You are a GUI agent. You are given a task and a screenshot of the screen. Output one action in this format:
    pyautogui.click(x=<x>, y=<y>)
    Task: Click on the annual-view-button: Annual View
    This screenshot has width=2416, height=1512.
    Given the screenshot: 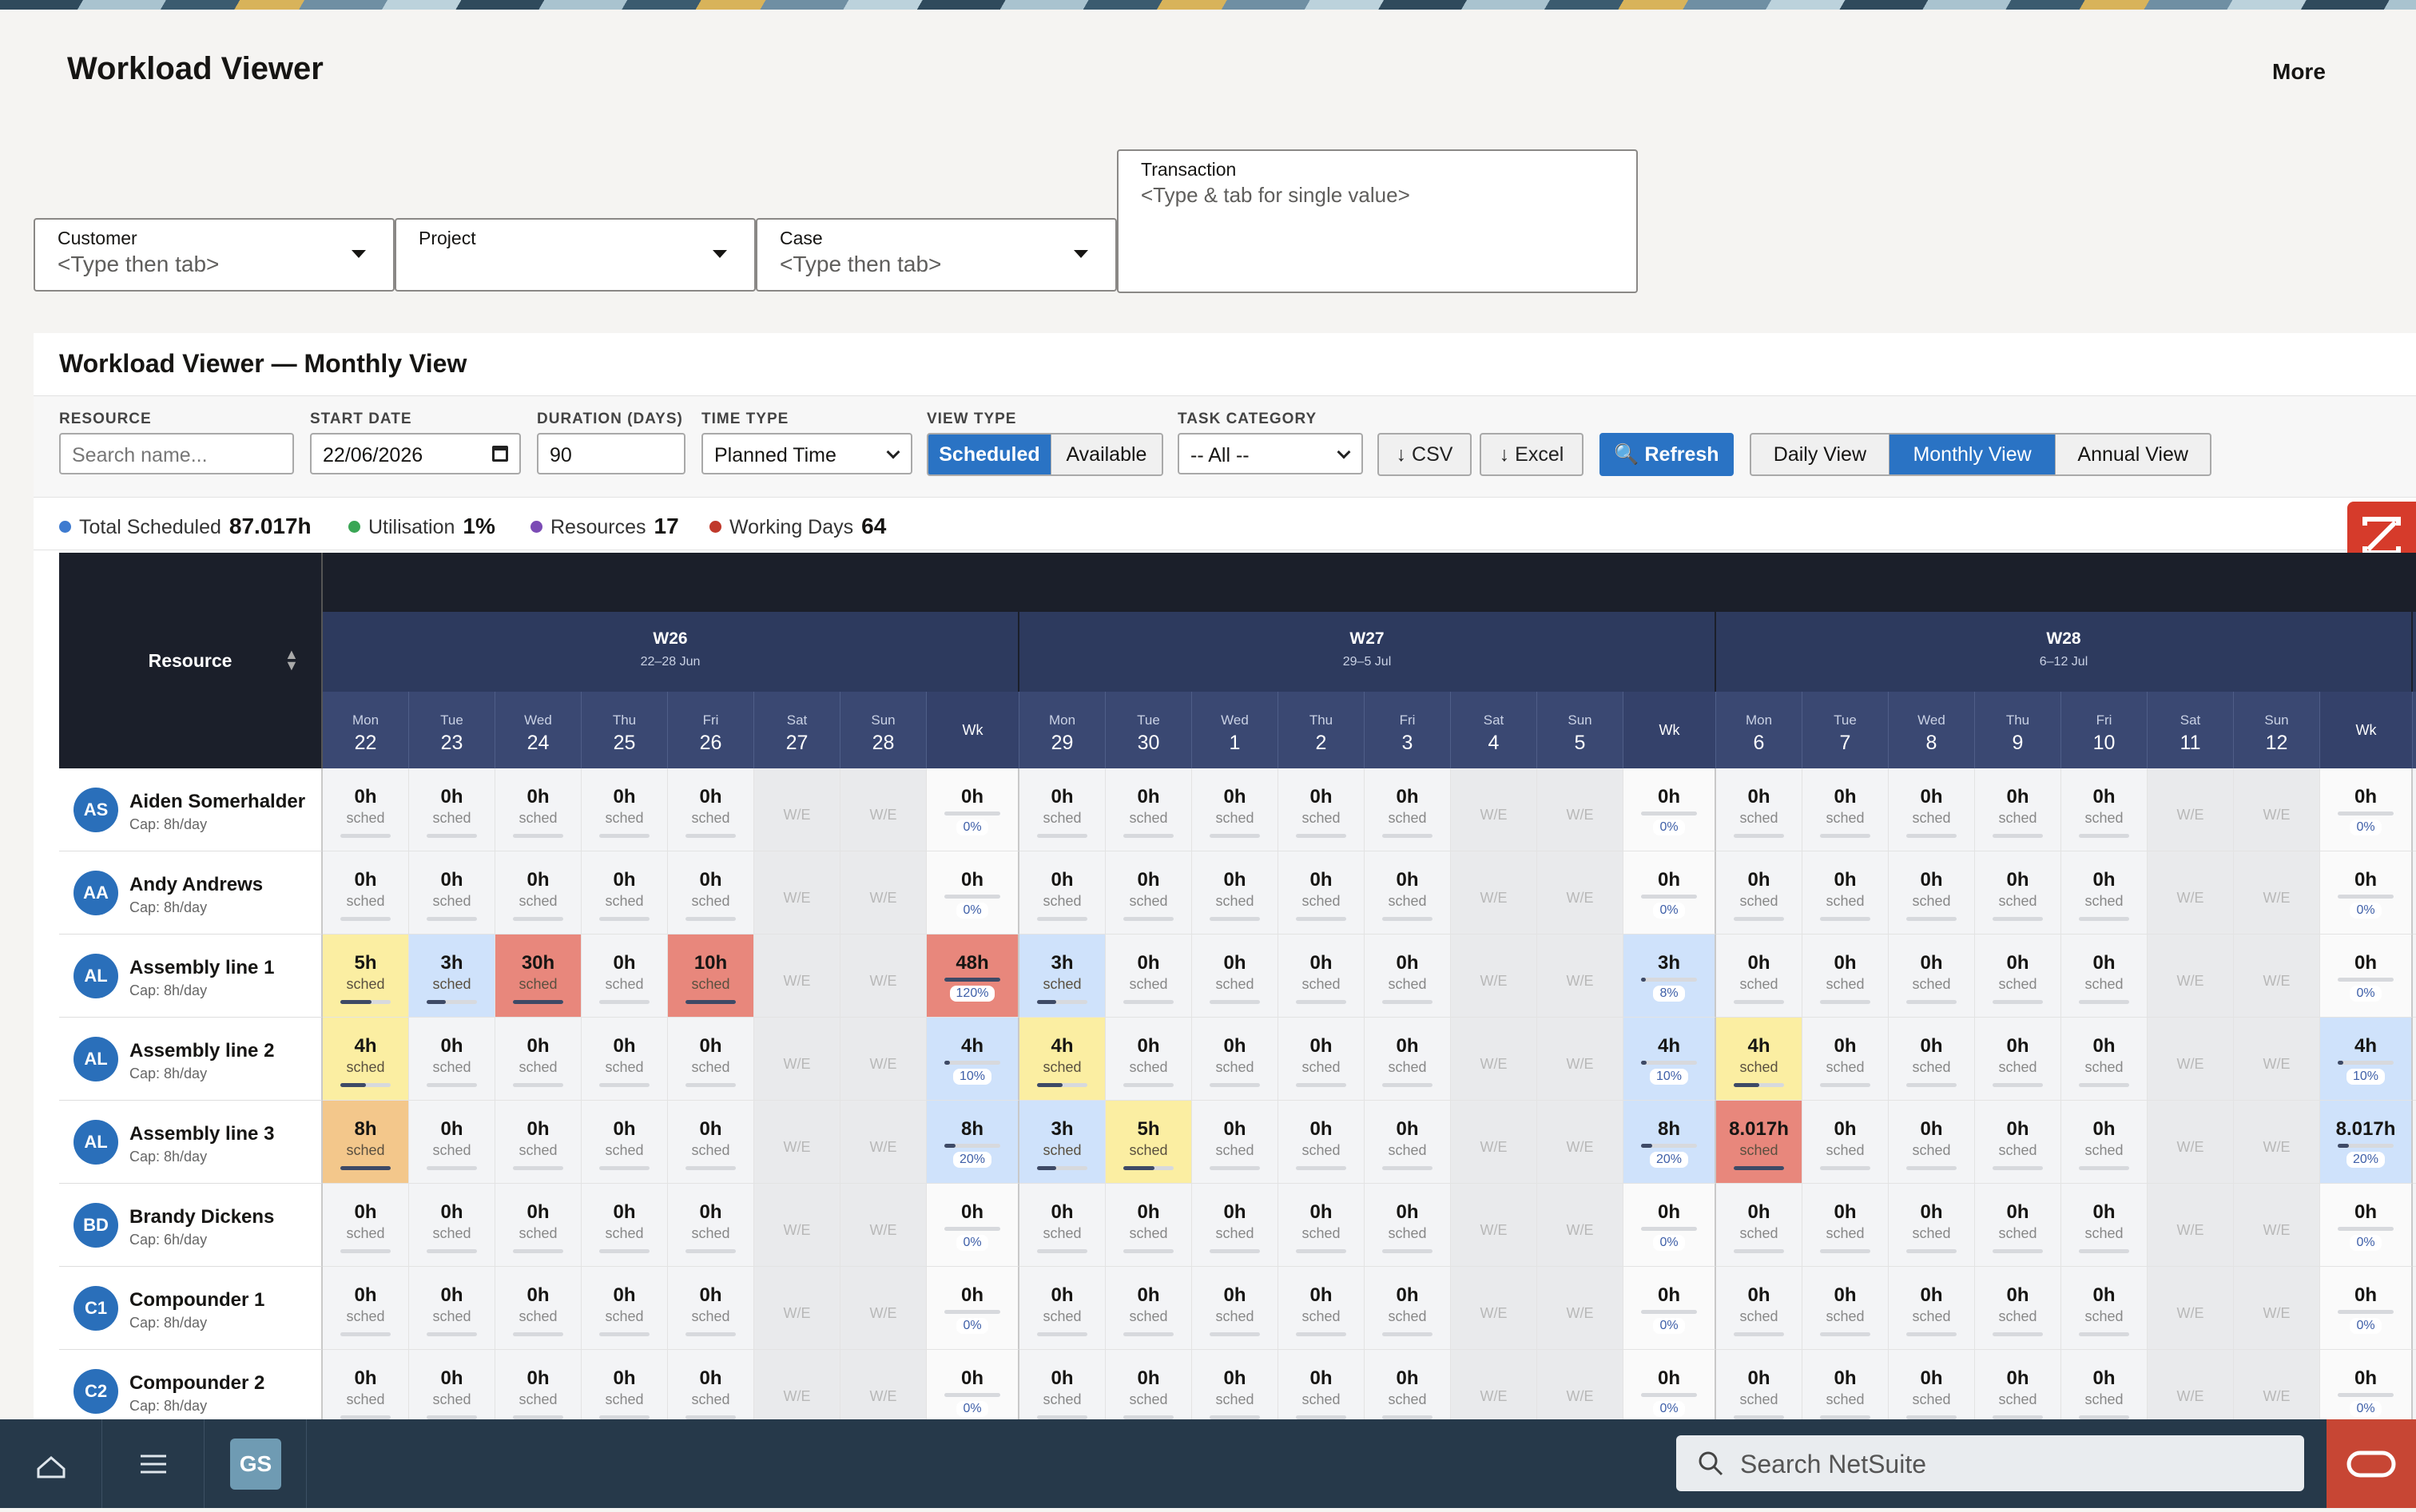 What is the action you would take?
    pyautogui.click(x=2133, y=454)
    